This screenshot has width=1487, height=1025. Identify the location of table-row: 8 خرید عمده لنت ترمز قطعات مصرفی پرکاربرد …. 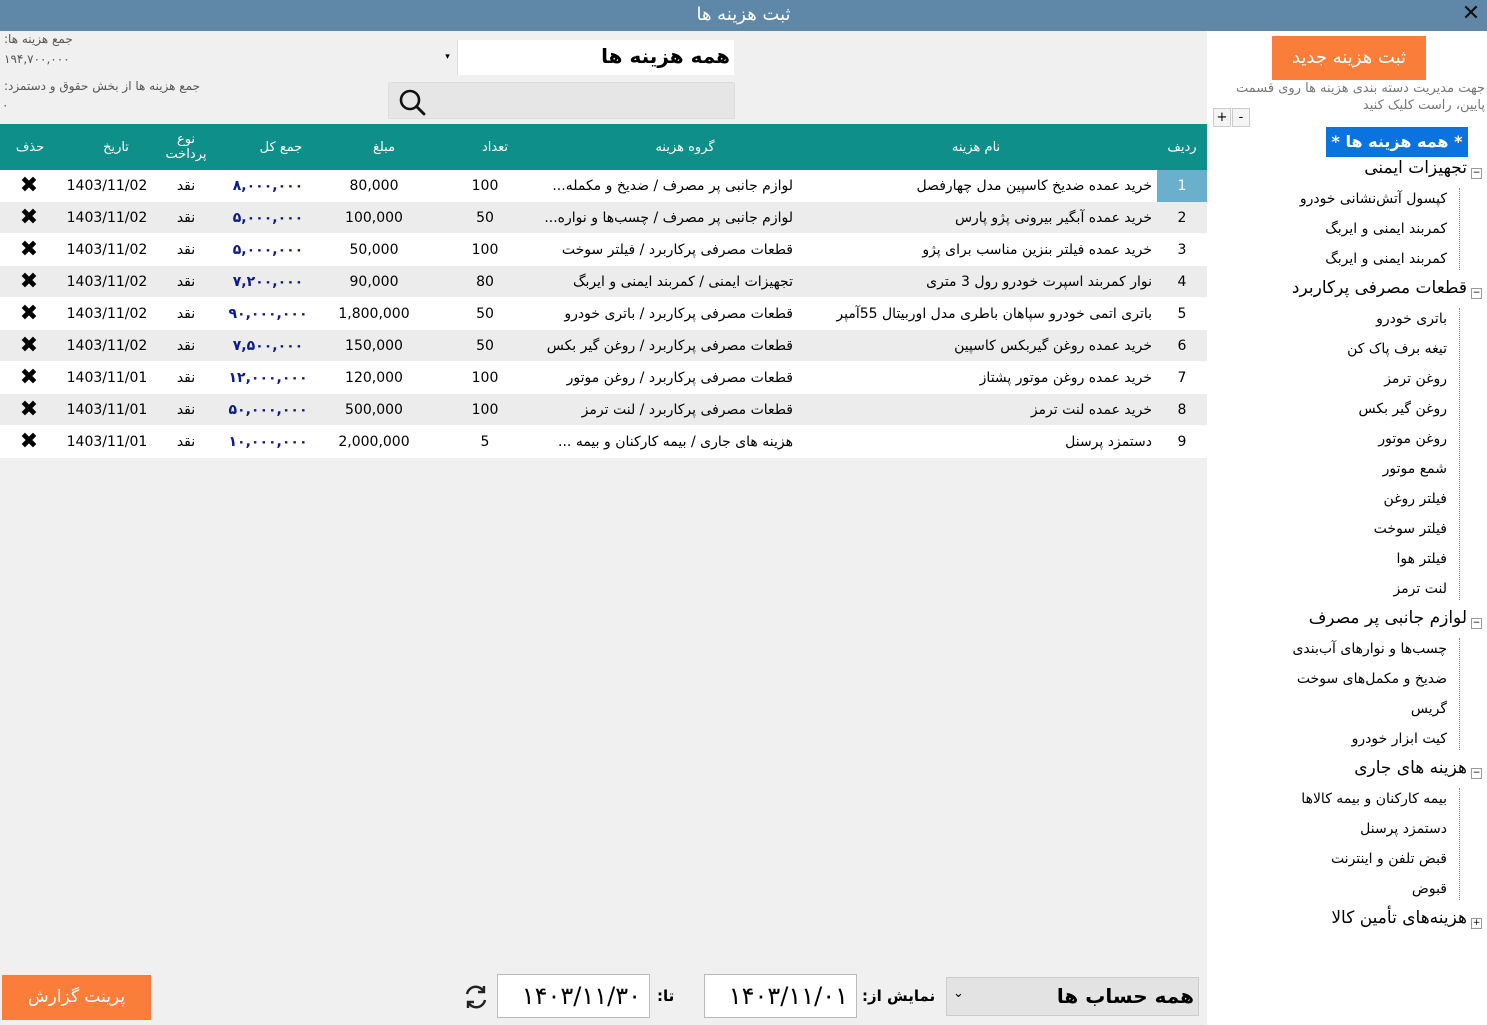
(603, 410).